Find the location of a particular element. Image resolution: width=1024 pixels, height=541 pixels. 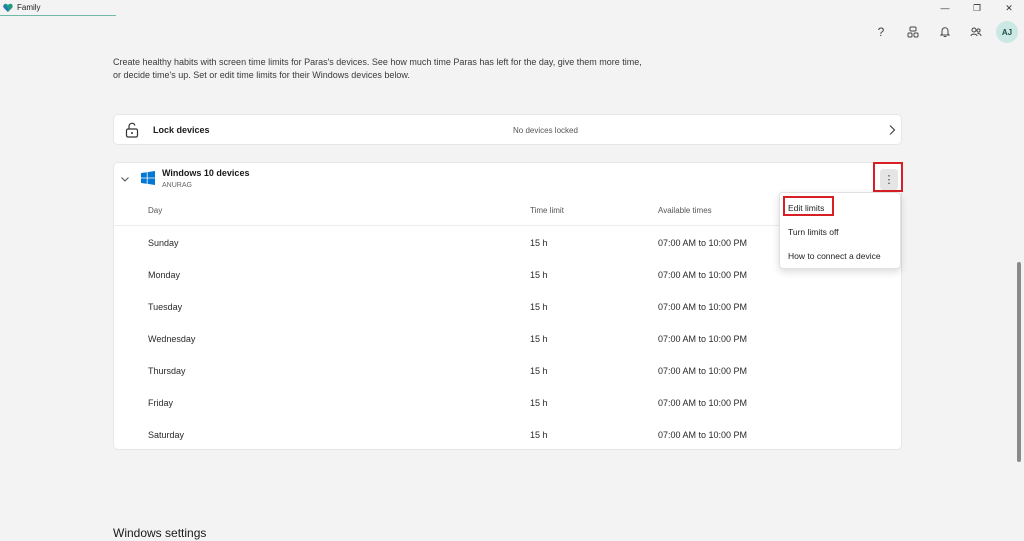

row-day: Thursday is located at coordinates (167, 371).